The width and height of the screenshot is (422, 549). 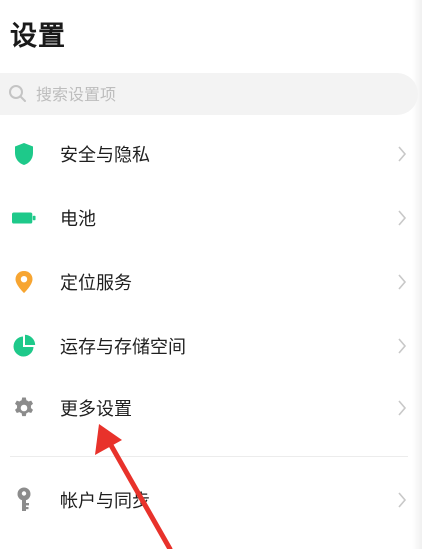 I want to click on search-icon, so click(x=17, y=93).